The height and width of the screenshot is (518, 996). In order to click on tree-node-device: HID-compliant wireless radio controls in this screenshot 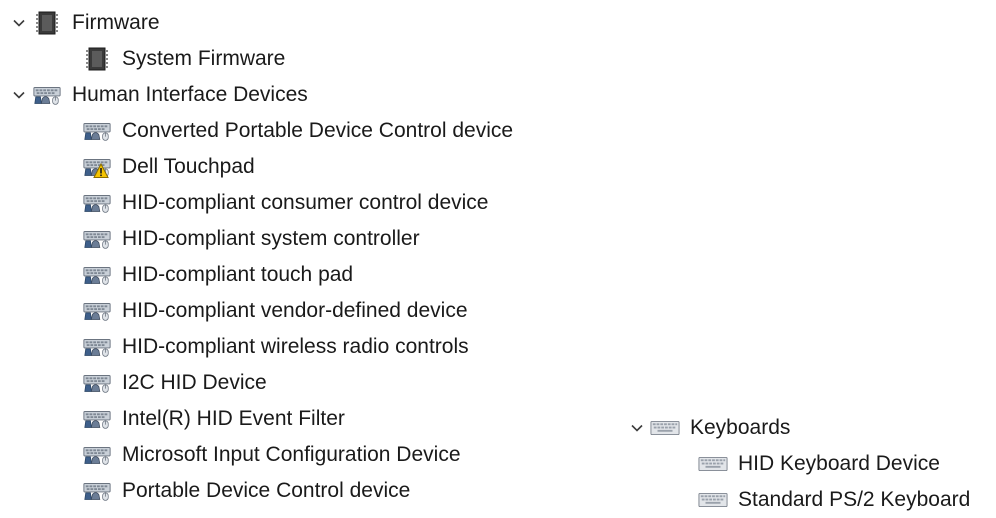, I will do `click(275, 347)`.